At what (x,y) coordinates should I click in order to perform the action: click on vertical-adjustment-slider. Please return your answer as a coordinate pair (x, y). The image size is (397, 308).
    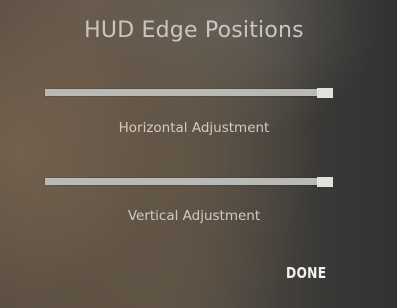
    Looking at the image, I should click on (190, 182).